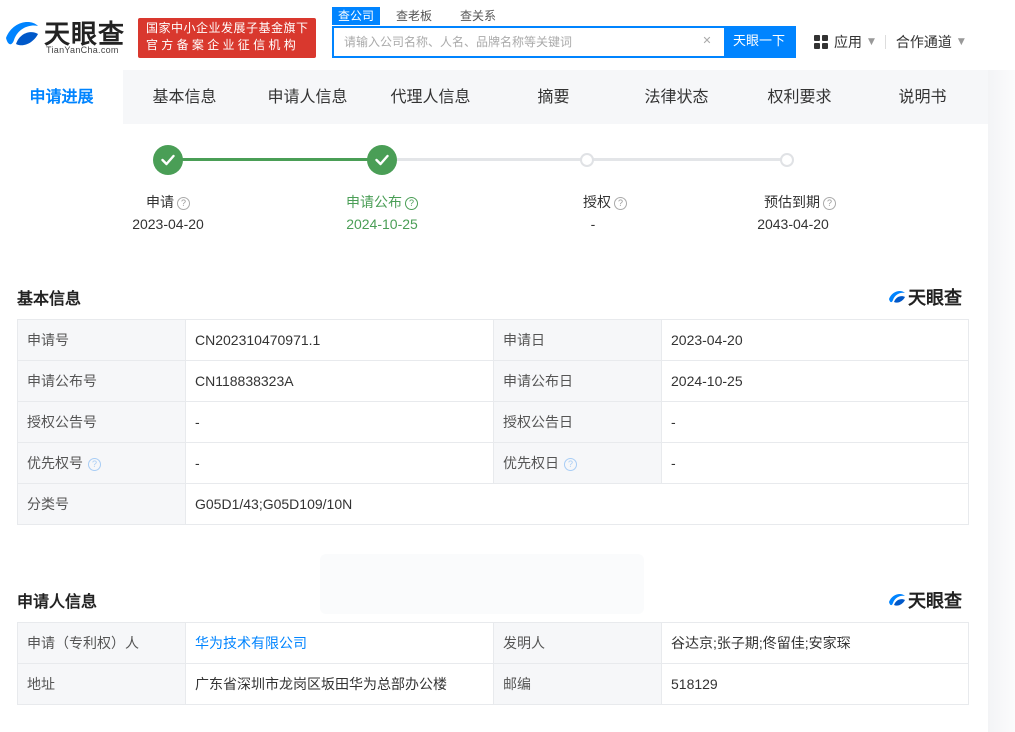  What do you see at coordinates (553, 97) in the screenshot?
I see `tab-abstract: 摘要` at bounding box center [553, 97].